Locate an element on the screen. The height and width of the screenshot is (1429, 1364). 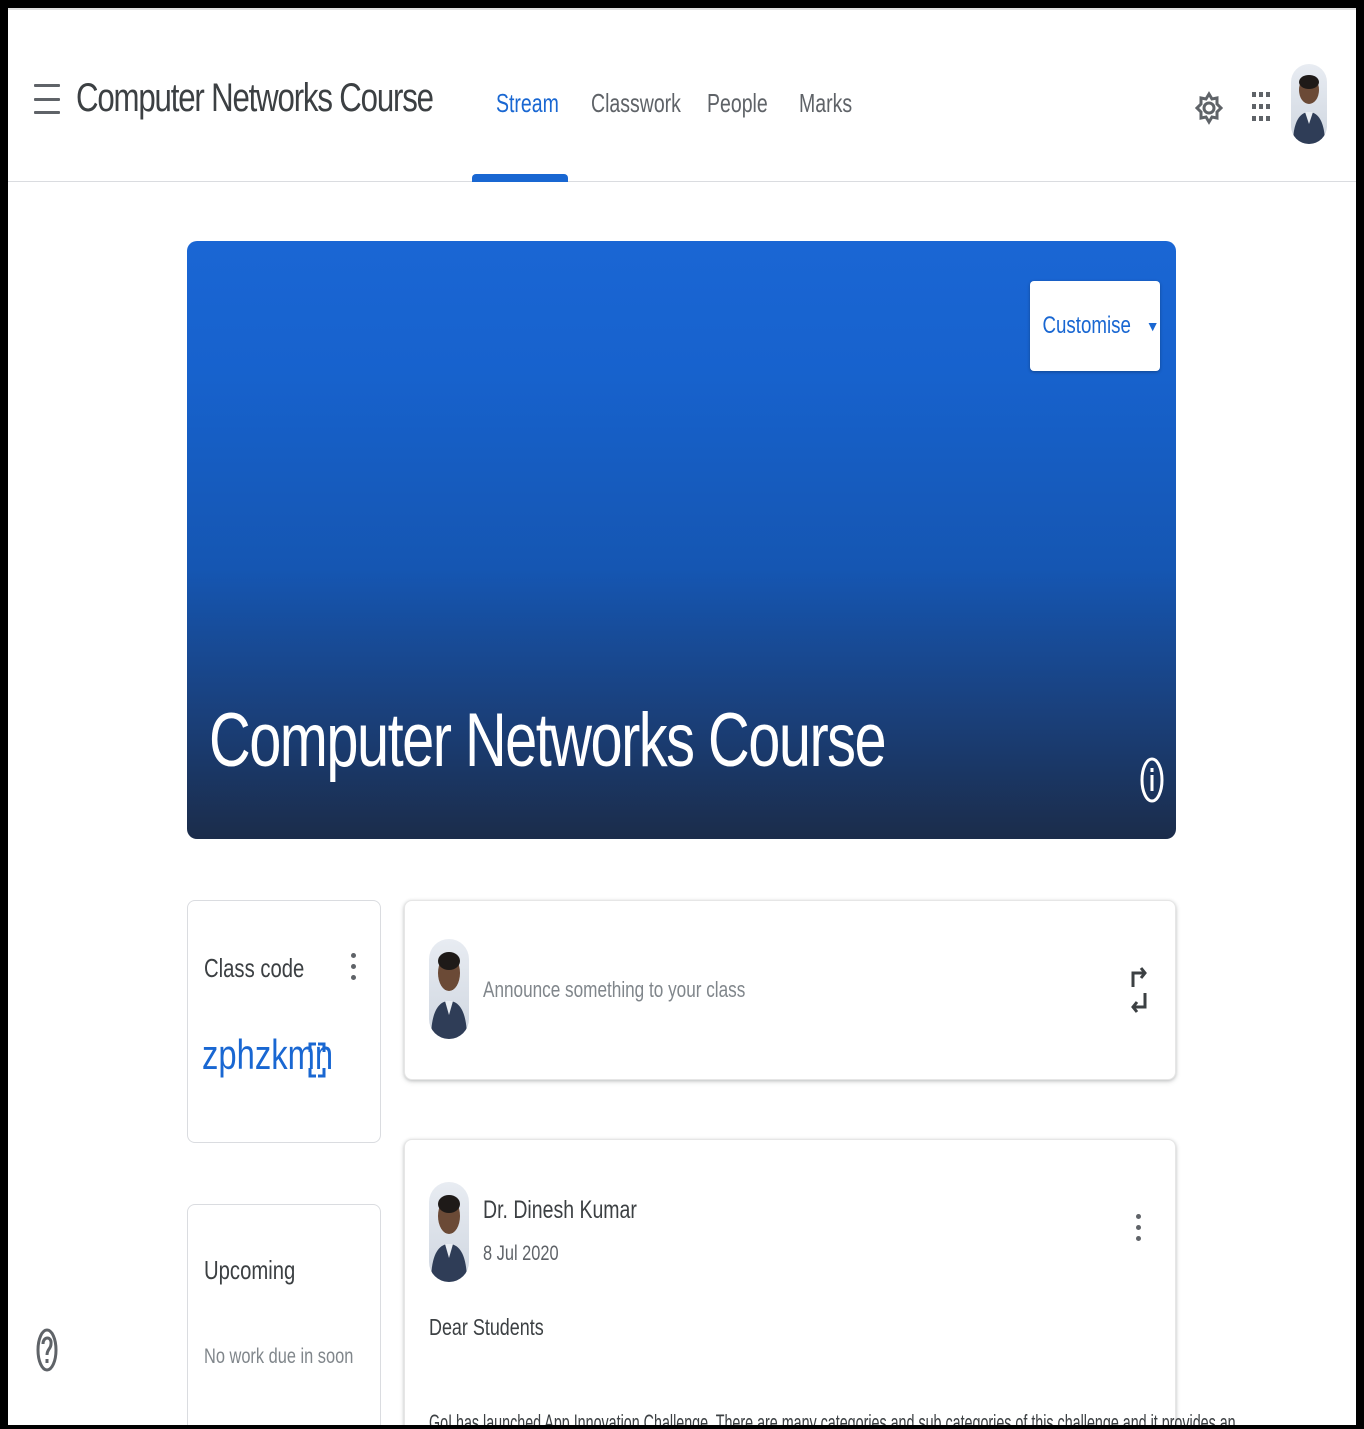
tab-stream: Stream is located at coordinates (527, 103).